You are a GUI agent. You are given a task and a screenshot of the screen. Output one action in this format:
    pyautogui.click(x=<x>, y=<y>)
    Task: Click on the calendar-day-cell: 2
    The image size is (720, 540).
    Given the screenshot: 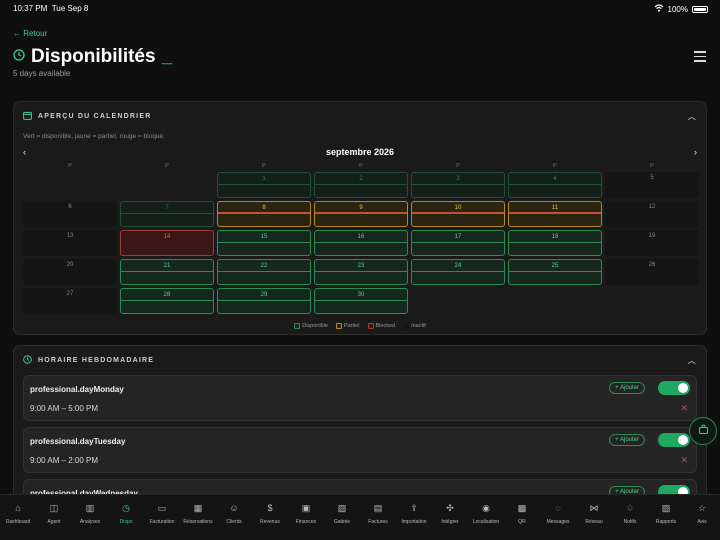 What is the action you would take?
    pyautogui.click(x=361, y=185)
    